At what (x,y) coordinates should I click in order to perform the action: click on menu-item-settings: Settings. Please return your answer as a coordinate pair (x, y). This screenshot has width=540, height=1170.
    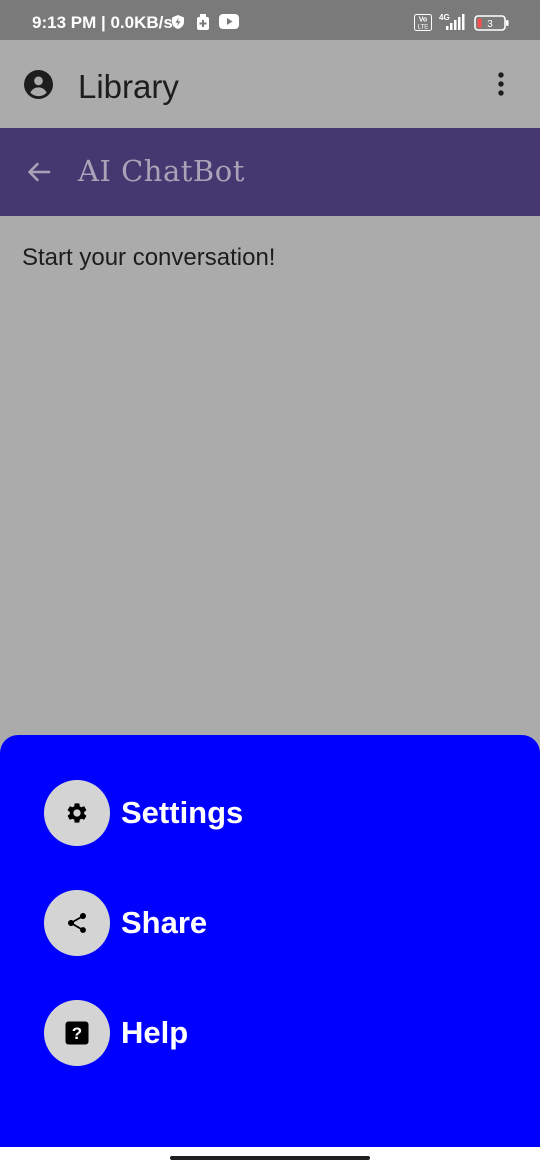
    Looking at the image, I should click on (244, 813).